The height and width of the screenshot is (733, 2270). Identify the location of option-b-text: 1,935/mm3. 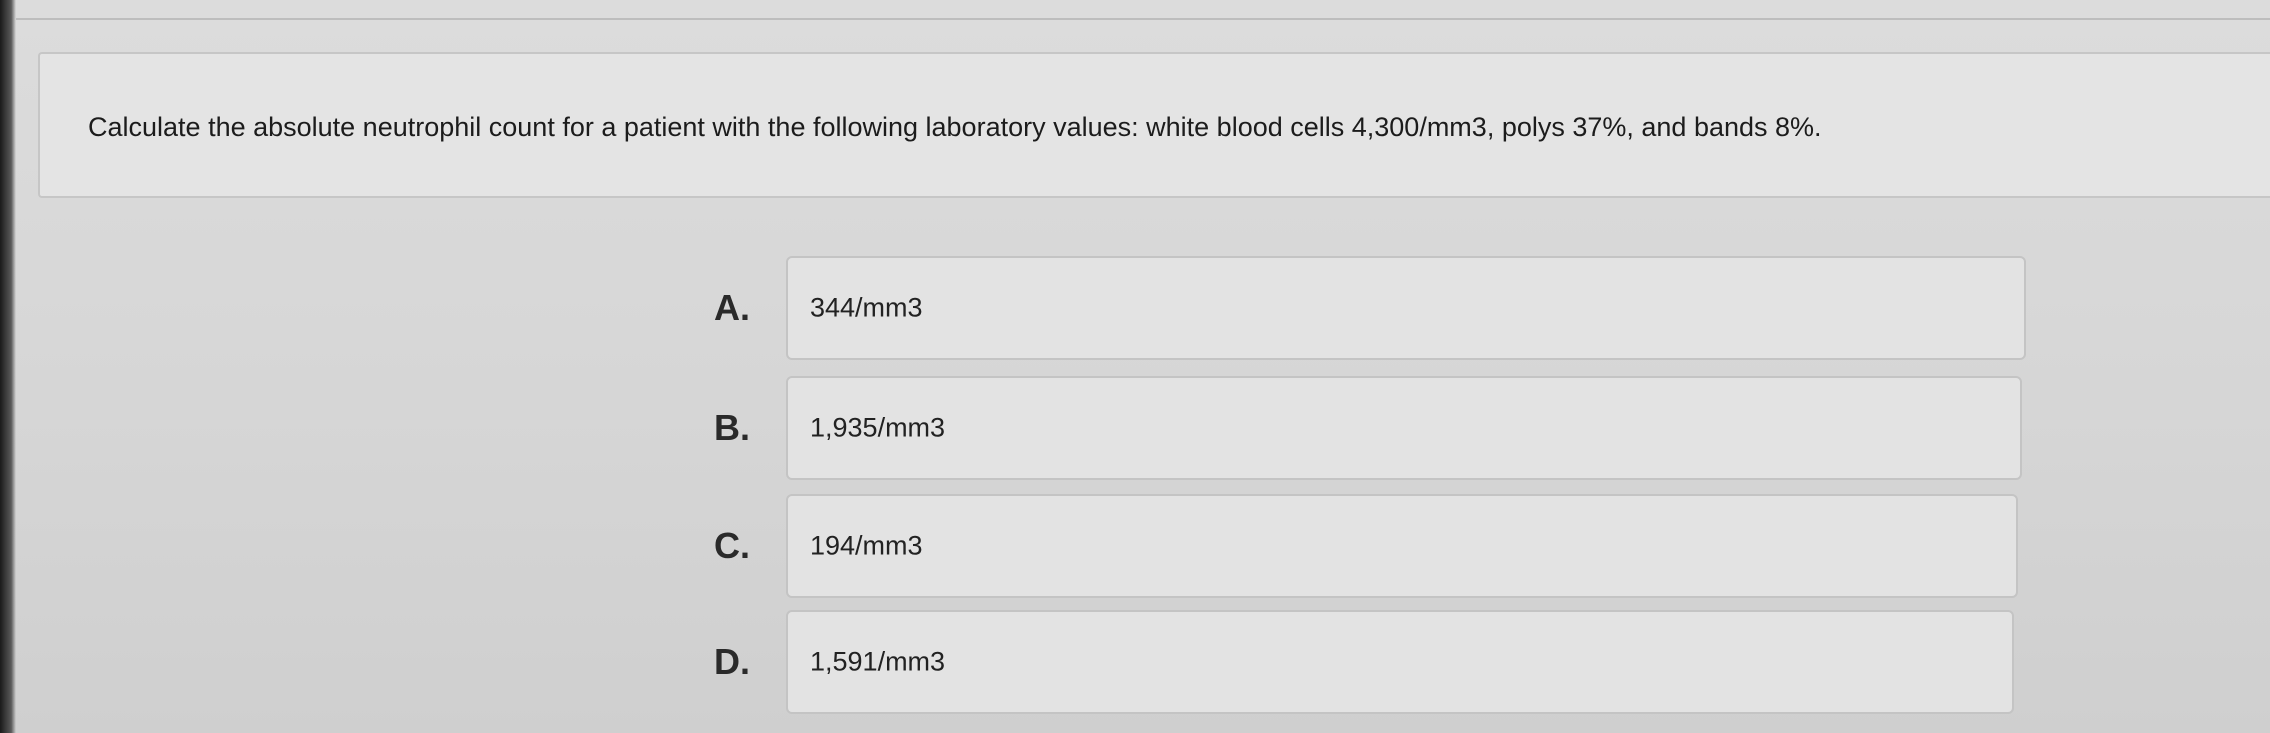
(878, 427).